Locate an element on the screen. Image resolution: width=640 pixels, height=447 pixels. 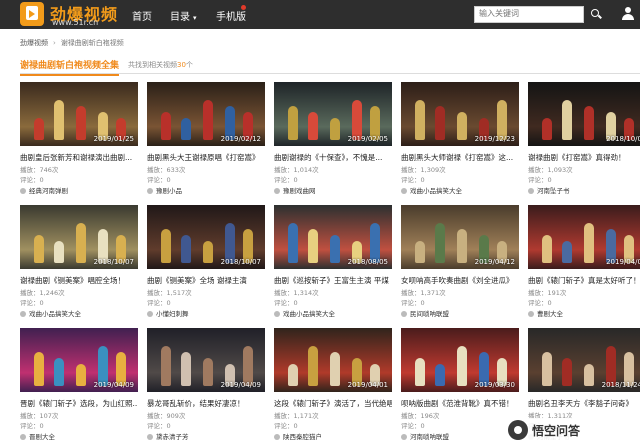
video-author: 经典河南弹剧 is located at coordinates (44, 190).